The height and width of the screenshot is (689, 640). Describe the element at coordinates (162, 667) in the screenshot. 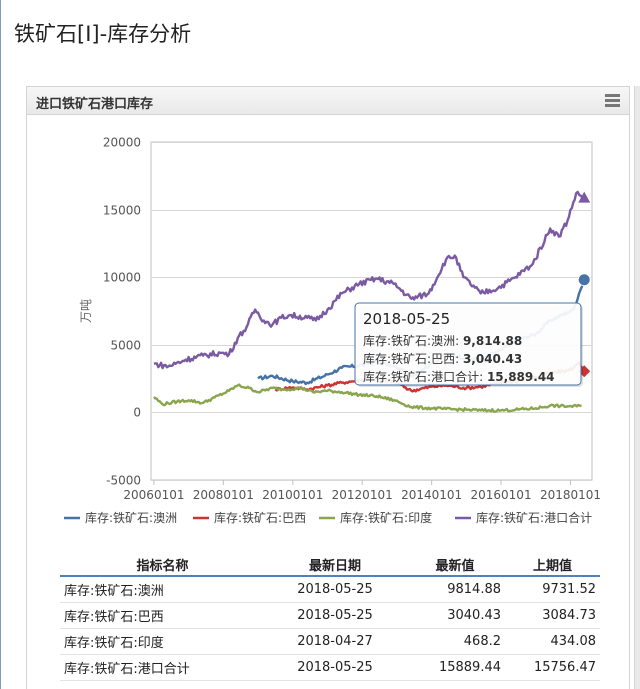

I see `cell-name: 库存:铁矿石:港口合计` at that location.